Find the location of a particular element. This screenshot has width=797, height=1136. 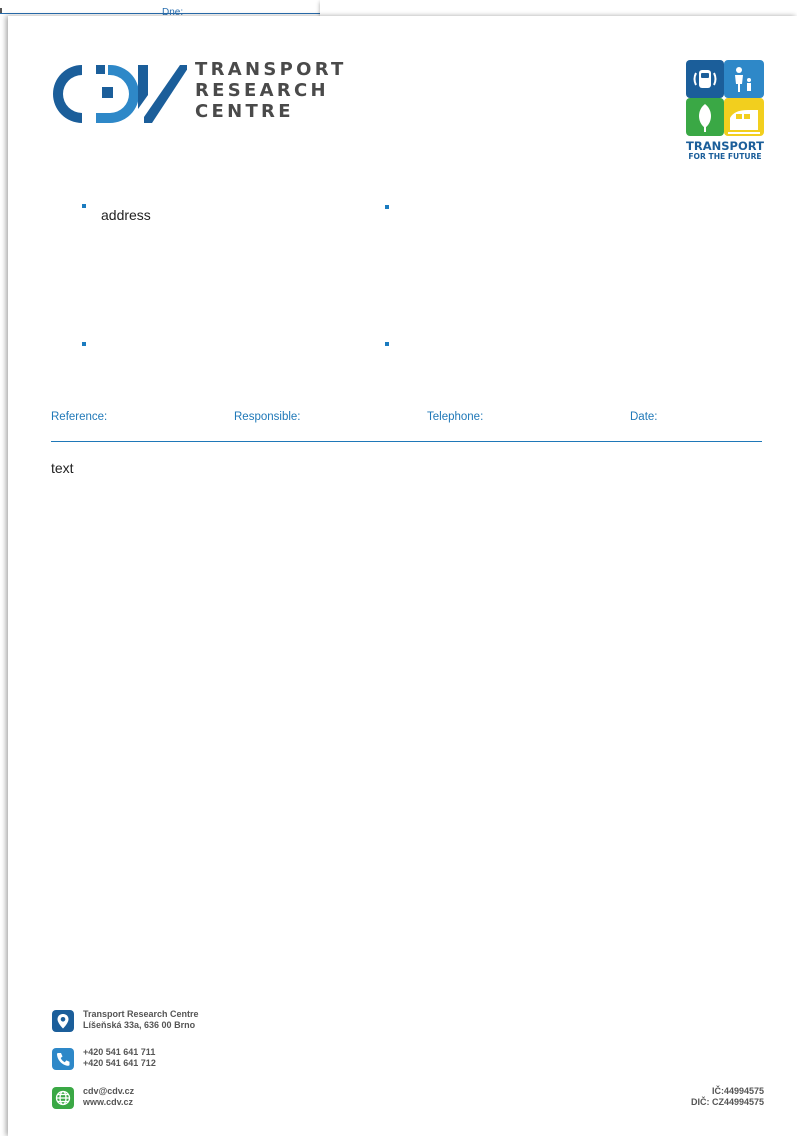

address-marker-bottom-right is located at coordinates (387, 344).